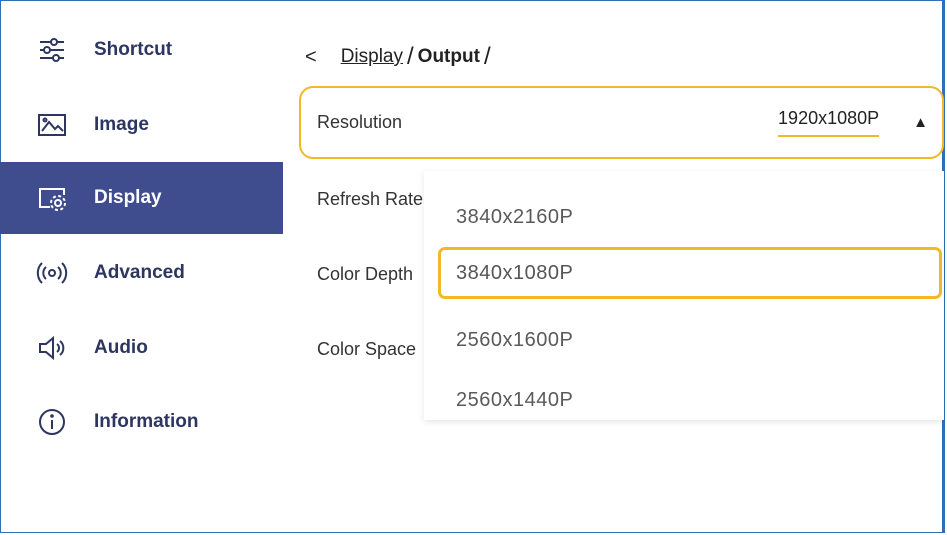 The height and width of the screenshot is (535, 947). I want to click on sidebar-item-label: Advanced, so click(139, 272).